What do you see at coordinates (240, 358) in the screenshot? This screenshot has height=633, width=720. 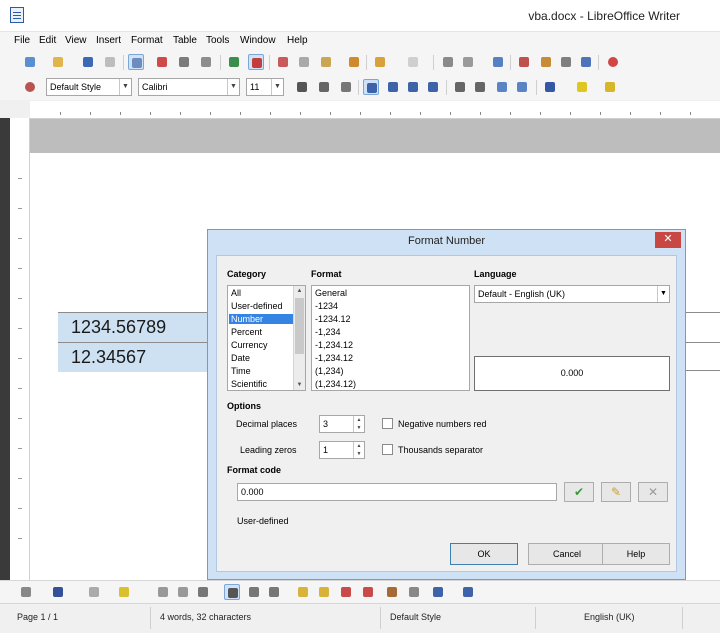 I see `category-item: Date` at bounding box center [240, 358].